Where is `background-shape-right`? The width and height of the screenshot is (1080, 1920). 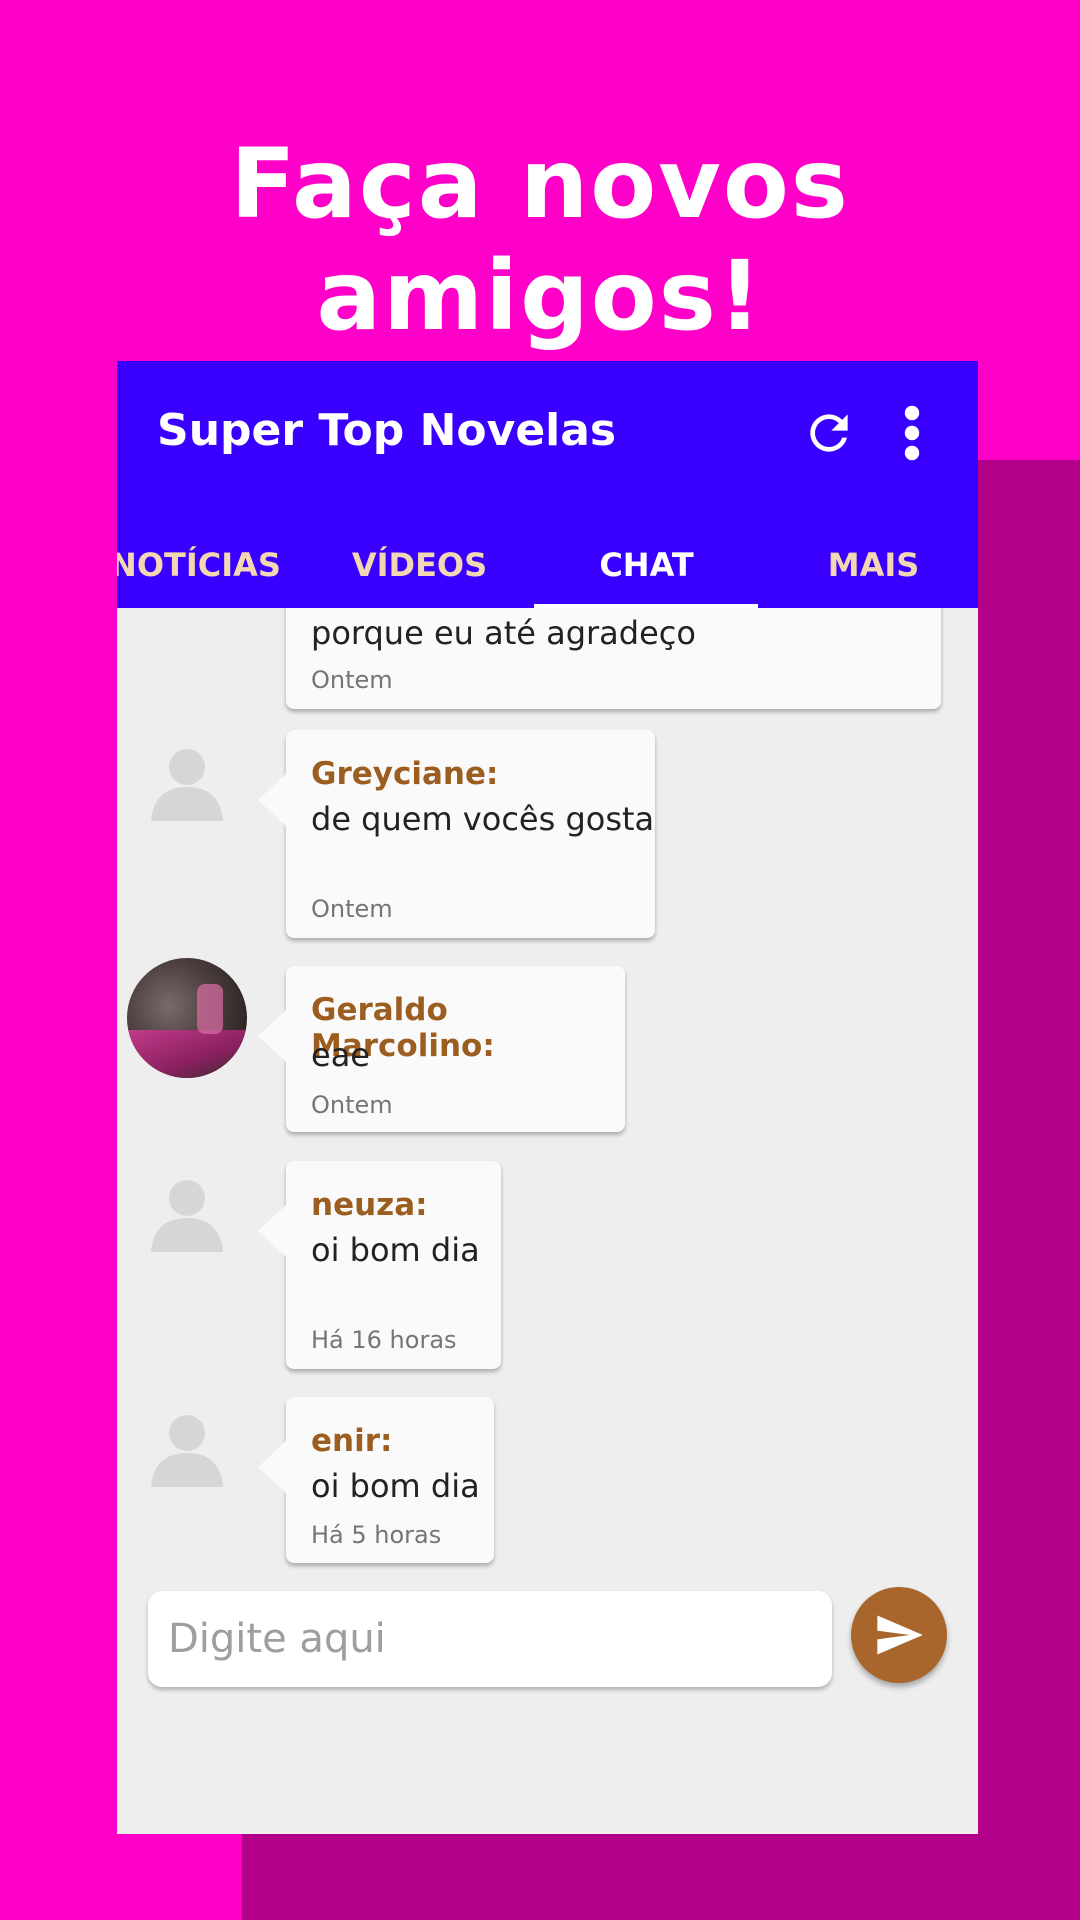 background-shape-right is located at coordinates (1027, 1190).